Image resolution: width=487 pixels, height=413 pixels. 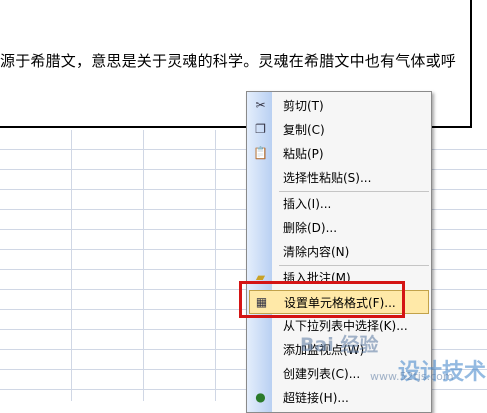 What do you see at coordinates (260, 129) in the screenshot?
I see `copy-icon: ❐` at bounding box center [260, 129].